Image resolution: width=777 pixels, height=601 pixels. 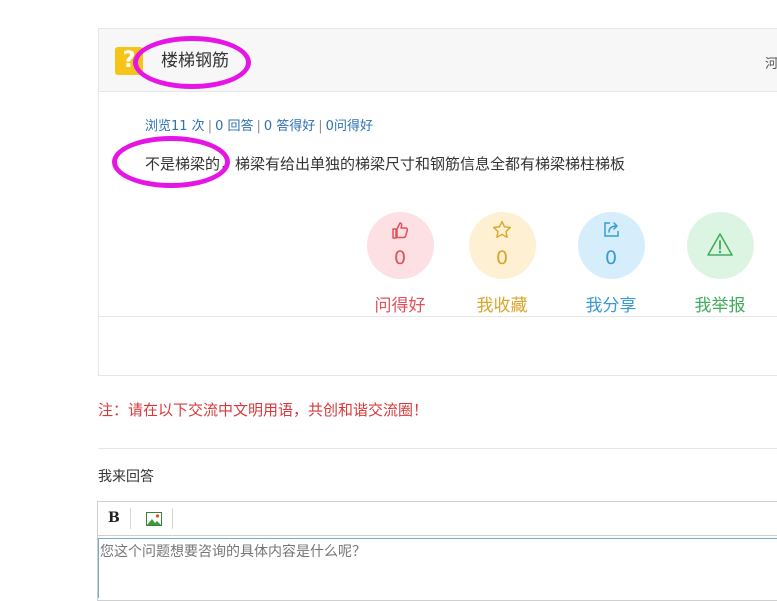 What do you see at coordinates (385, 164) in the screenshot?
I see `question-body: 不是梯梁的，梯梁有给出单独的梯梁尺寸和钢筋信息全都有梯梁梯柱梯板` at bounding box center [385, 164].